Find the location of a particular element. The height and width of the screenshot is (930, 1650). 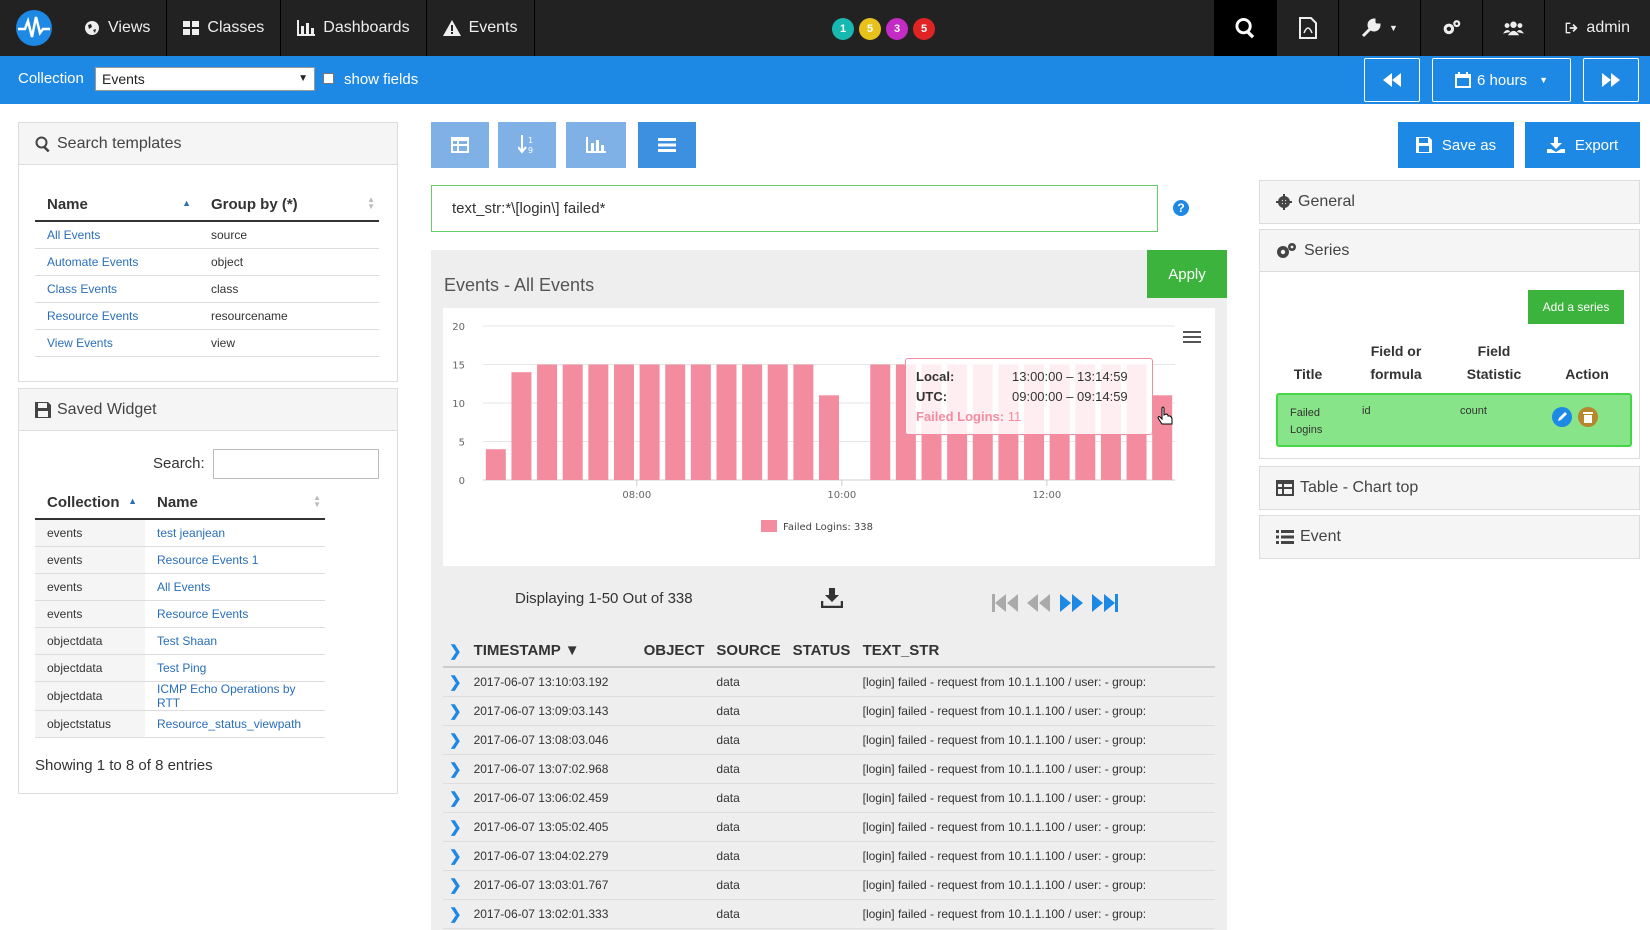

table-row: objectdata Test Ping is located at coordinates (180, 668).